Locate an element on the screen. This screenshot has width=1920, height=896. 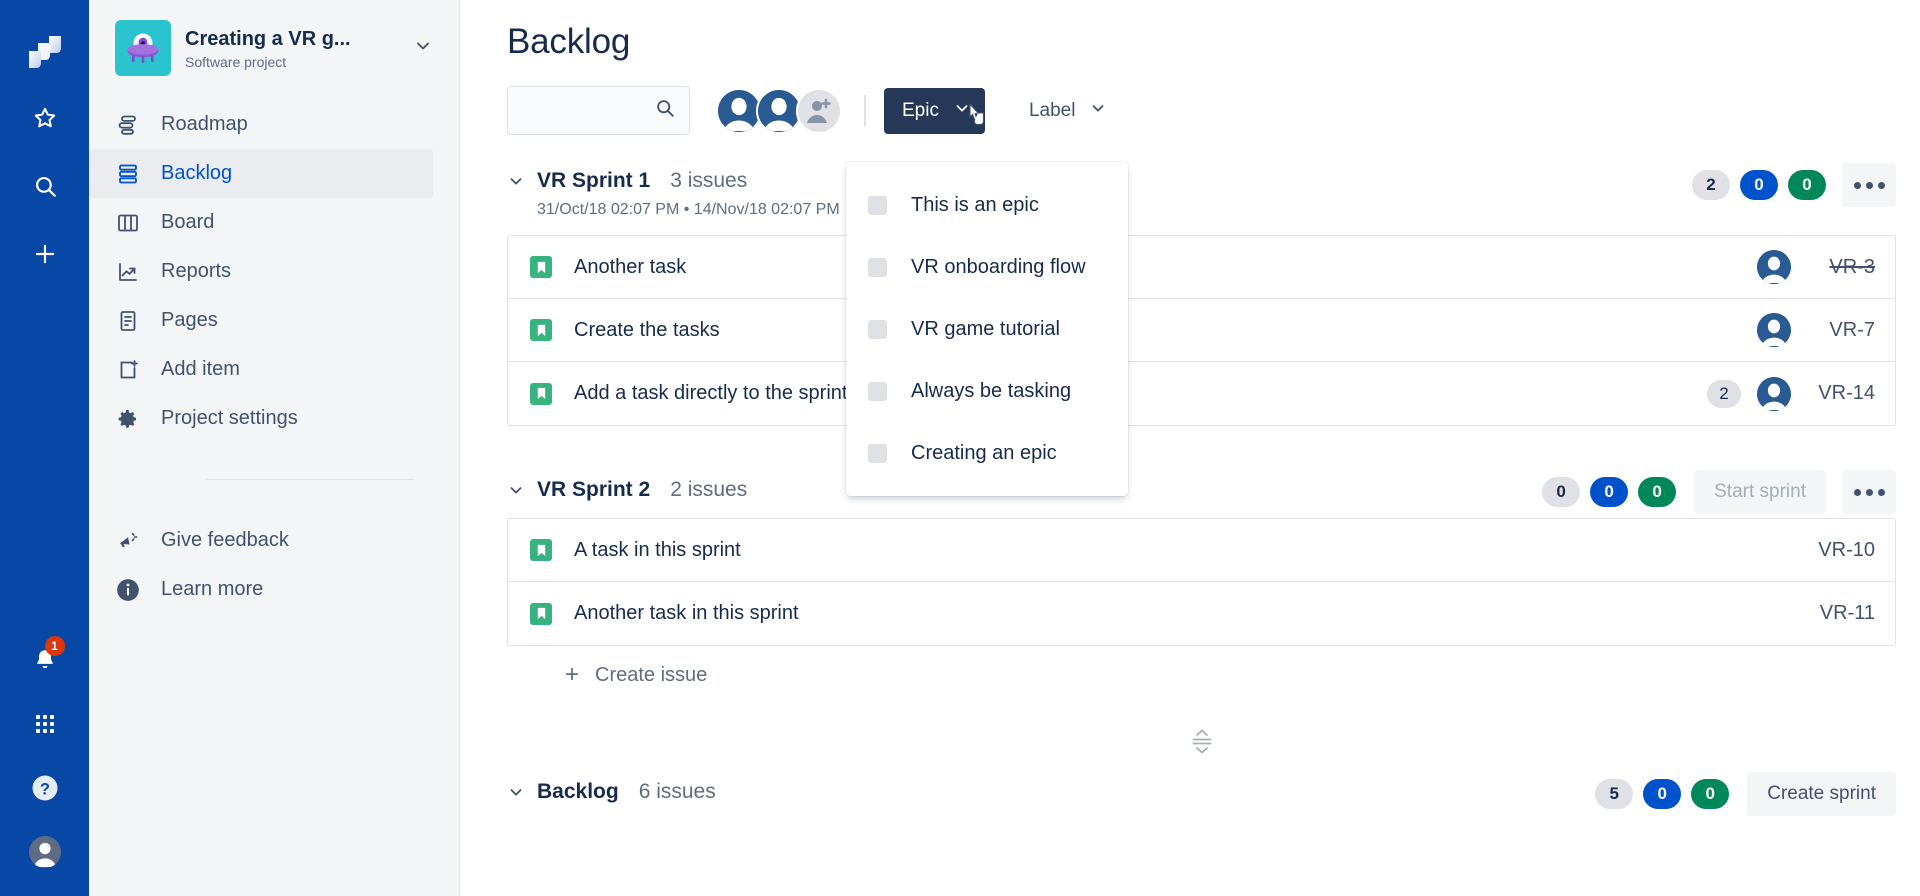
backlog-icon is located at coordinates (128, 174).